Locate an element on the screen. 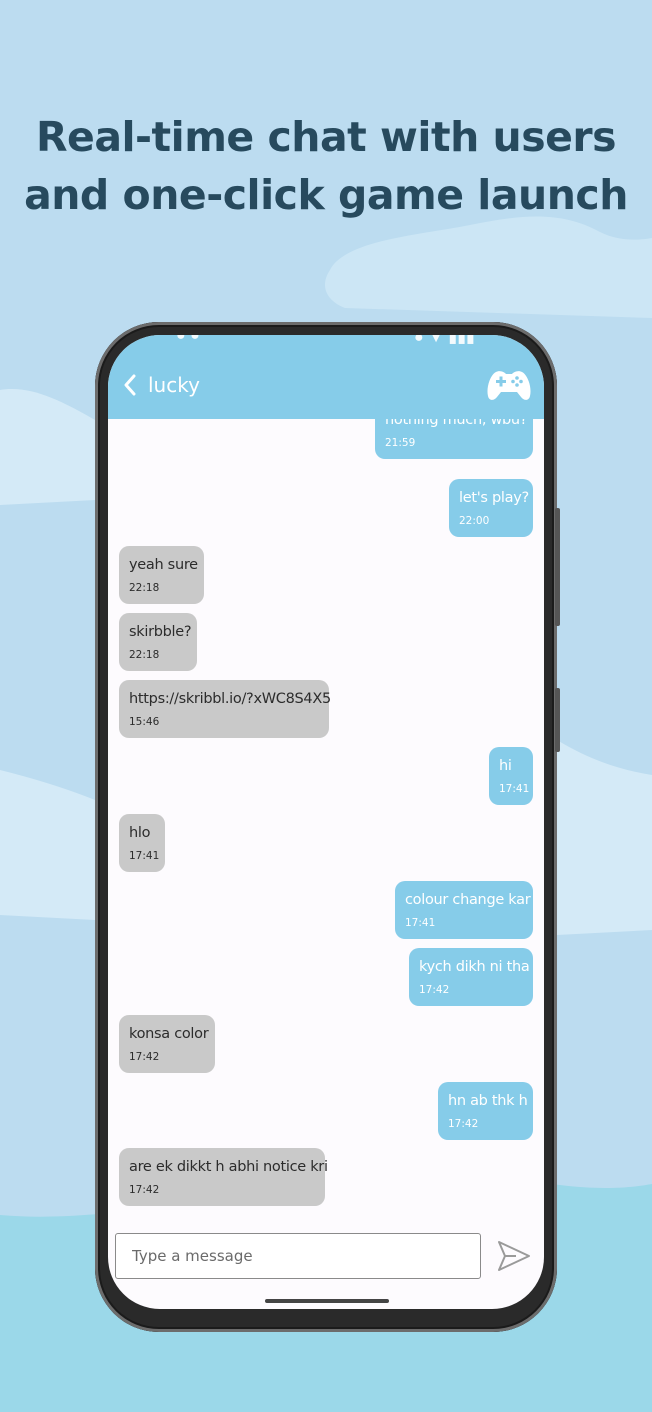 Image resolution: width=652 pixels, height=1412 pixels. message-text: konsa color is located at coordinates (169, 1034).